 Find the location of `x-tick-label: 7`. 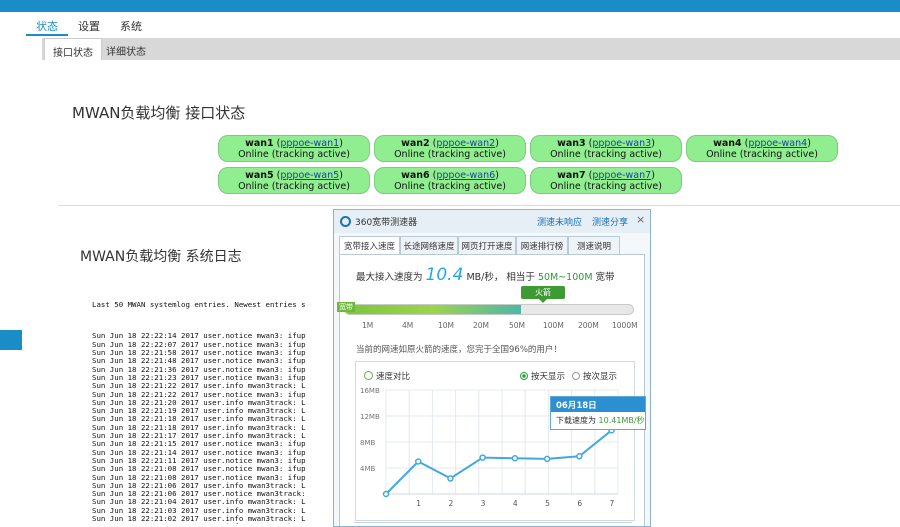

x-tick-label: 7 is located at coordinates (612, 503).